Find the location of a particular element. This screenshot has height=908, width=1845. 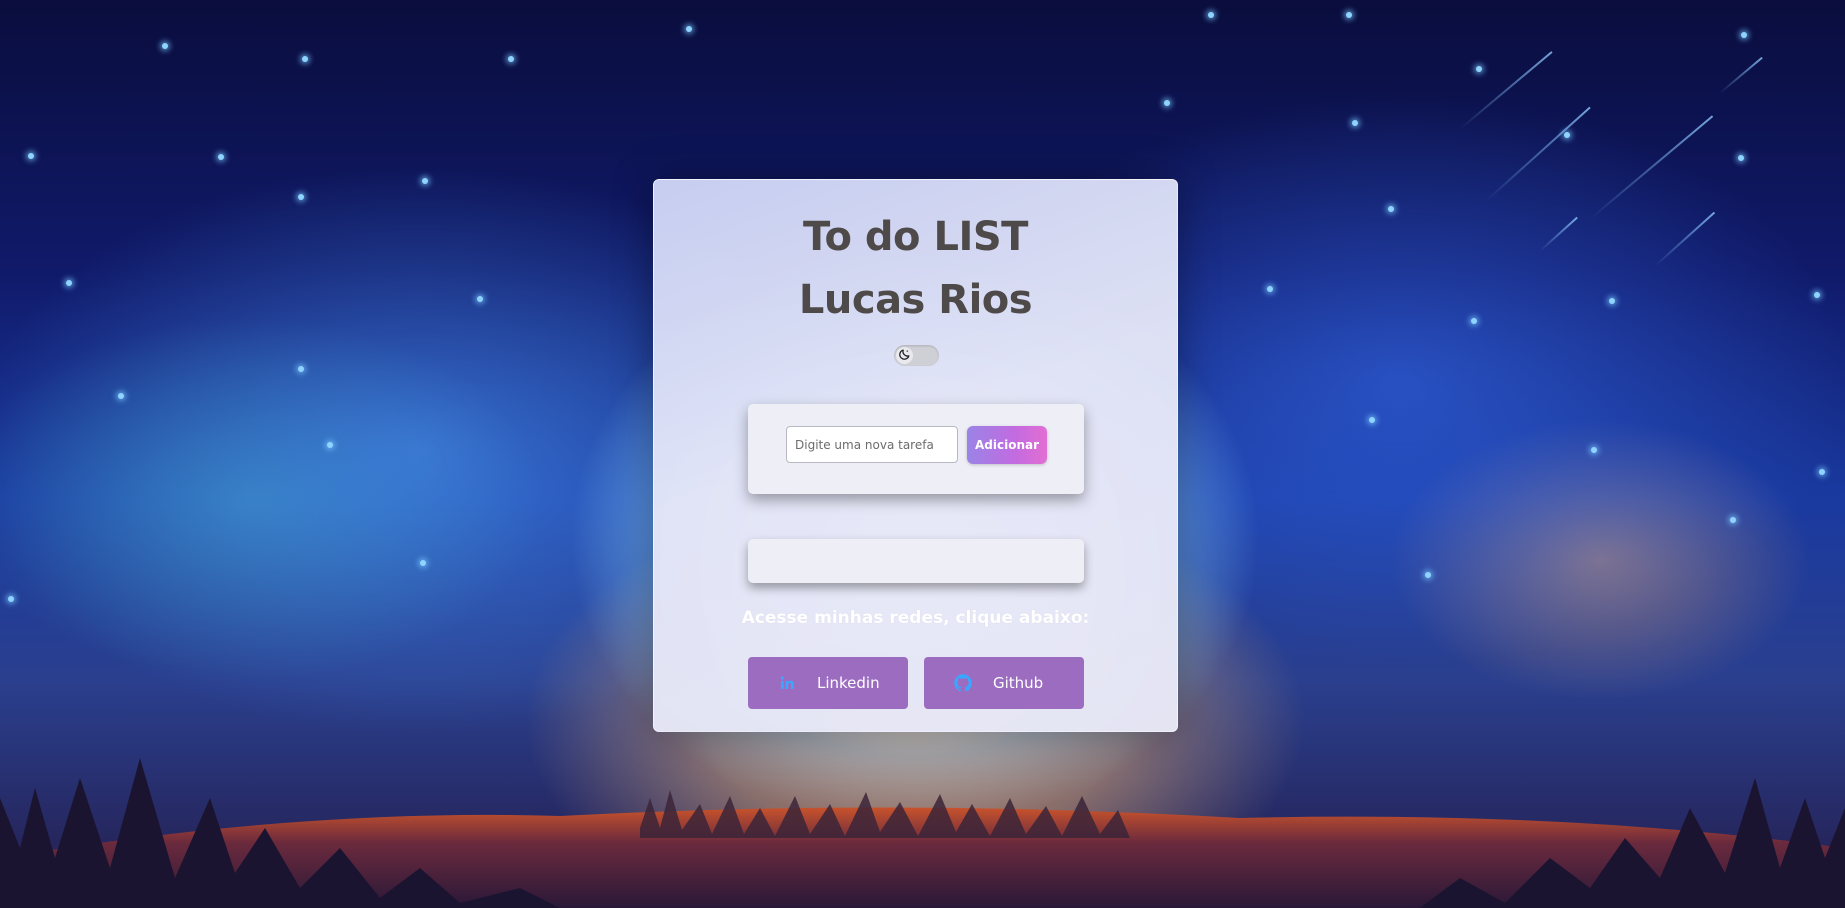

linkedin-button: Linkedin is located at coordinates (828, 683).